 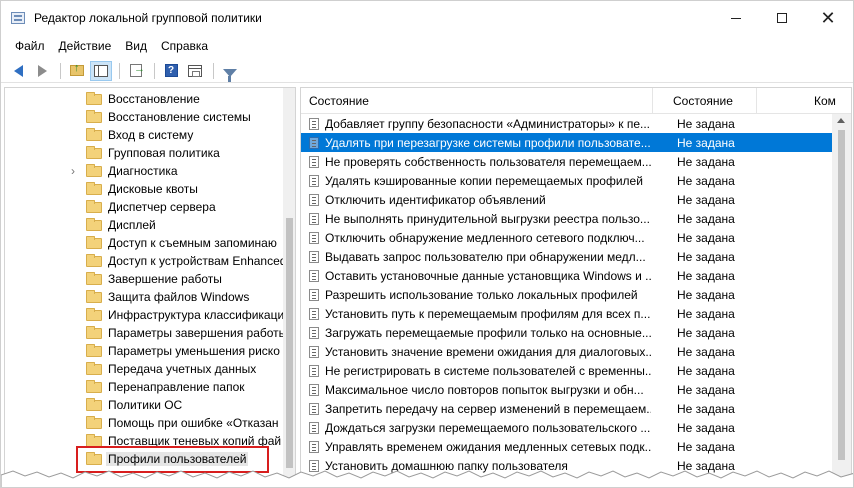 I want to click on list-scrollbar, so click(x=841, y=300).